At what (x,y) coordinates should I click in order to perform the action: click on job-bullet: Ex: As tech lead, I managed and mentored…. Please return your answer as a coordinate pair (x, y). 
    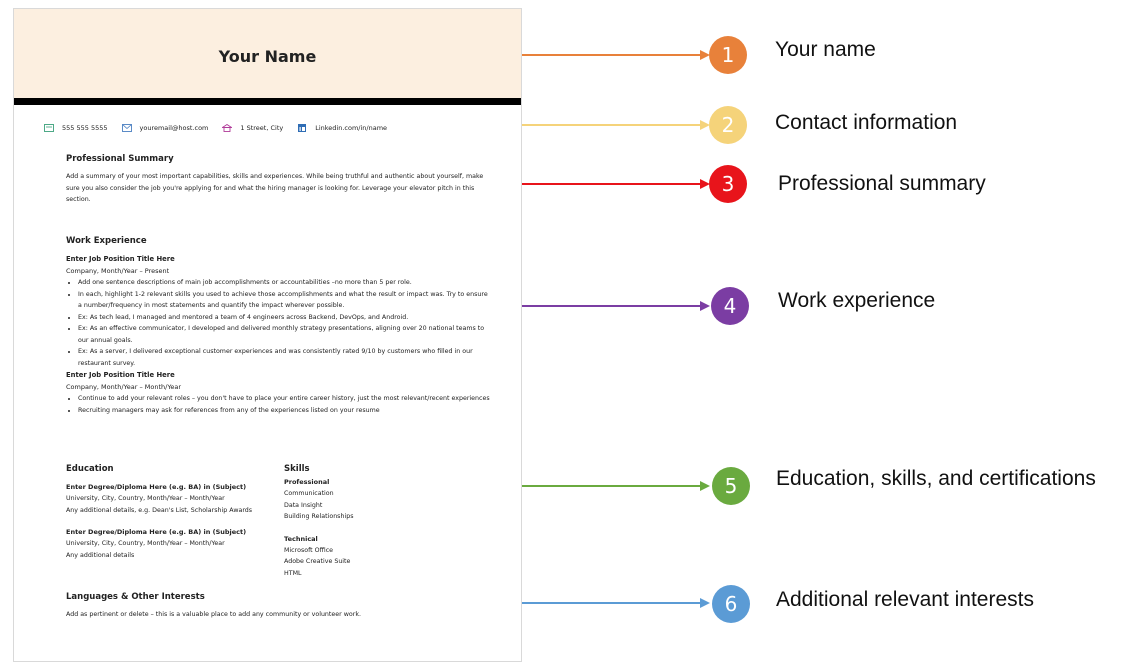
    Looking at the image, I should click on (284, 318).